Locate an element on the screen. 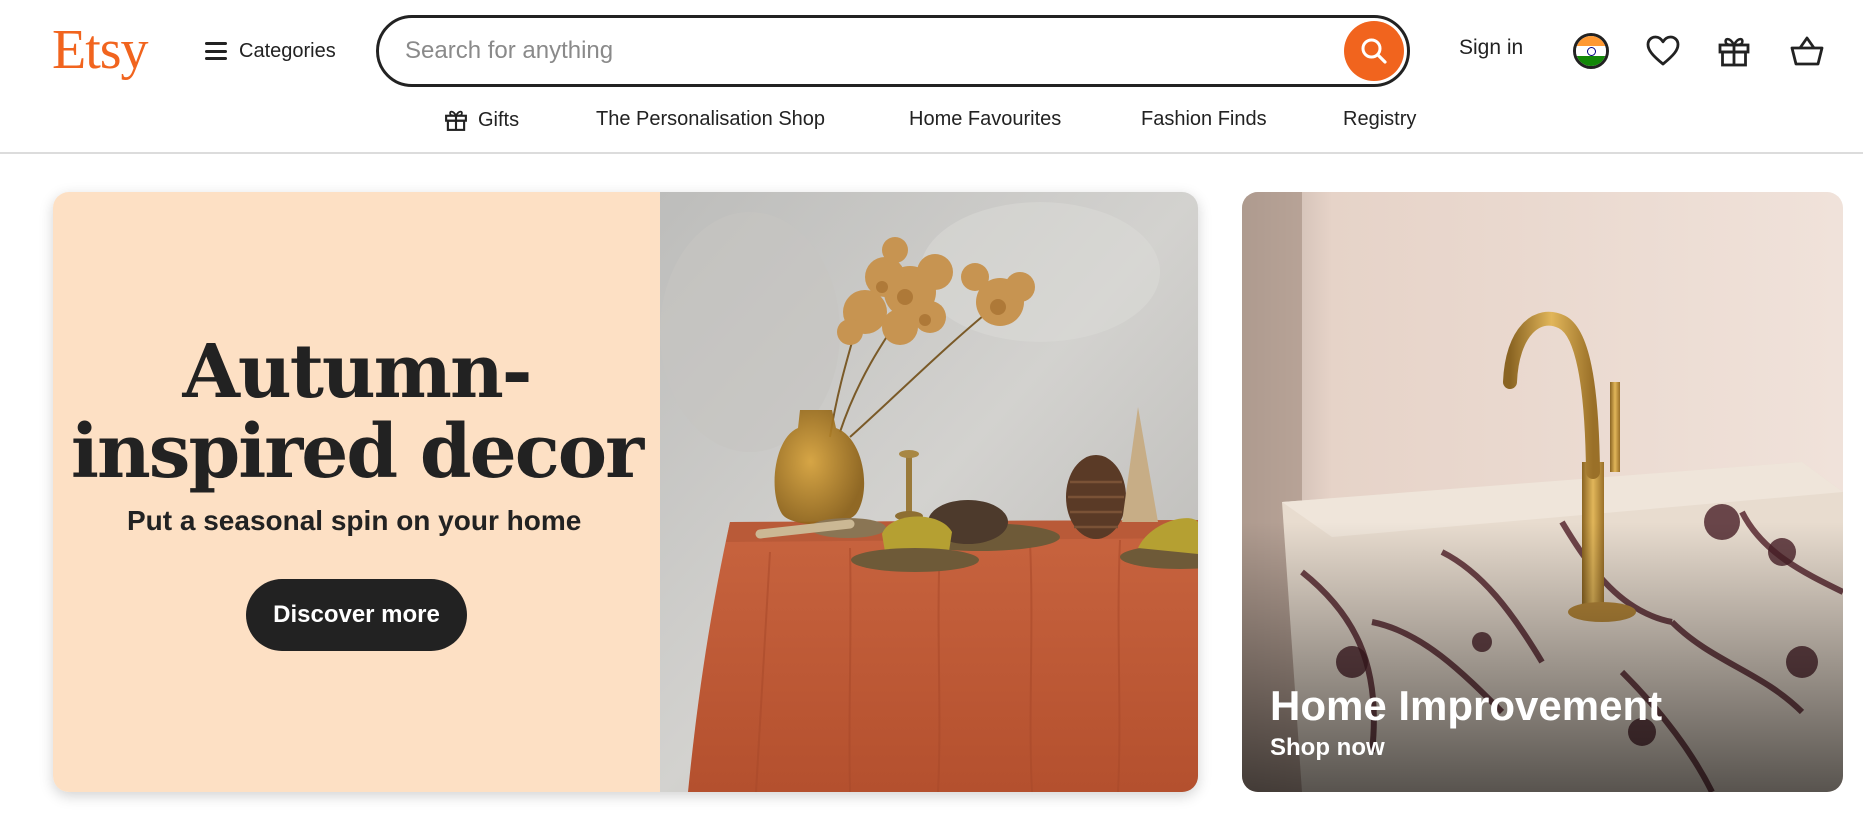 This screenshot has height=829, width=1863. nav-item-fashion-finds: Fashion Finds is located at coordinates (1204, 119).